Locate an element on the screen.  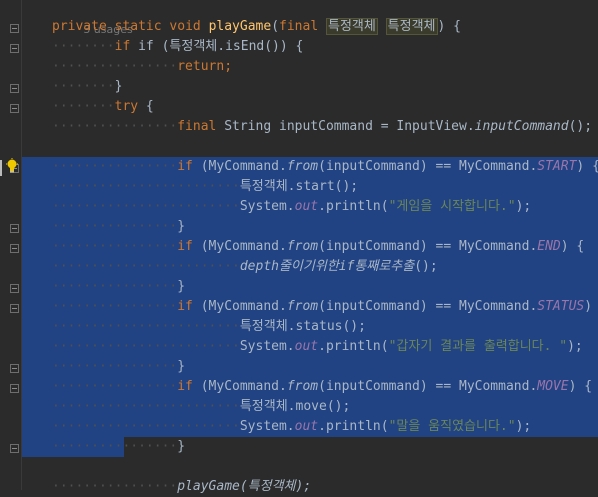
method-call: depth줄이기위한if통째로추출 is located at coordinates (327, 266).